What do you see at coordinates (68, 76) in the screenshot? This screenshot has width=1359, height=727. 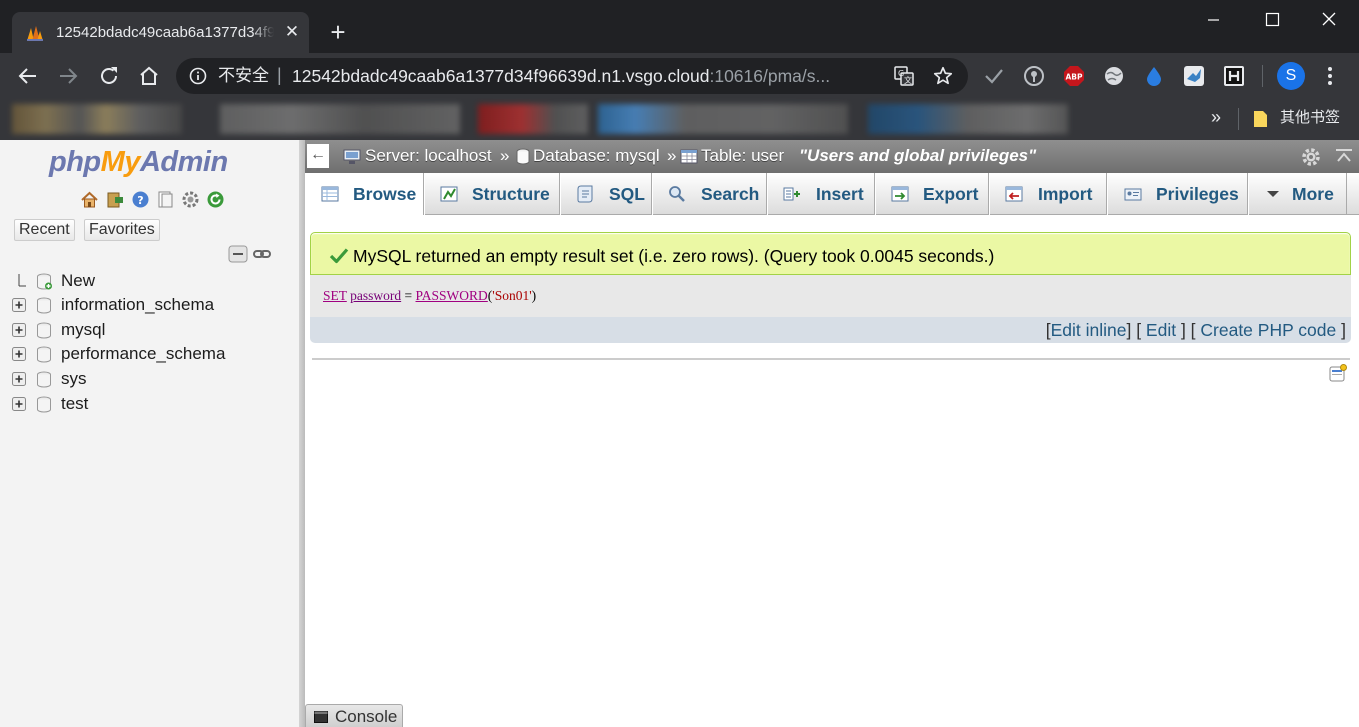 I see `forward-icon` at bounding box center [68, 76].